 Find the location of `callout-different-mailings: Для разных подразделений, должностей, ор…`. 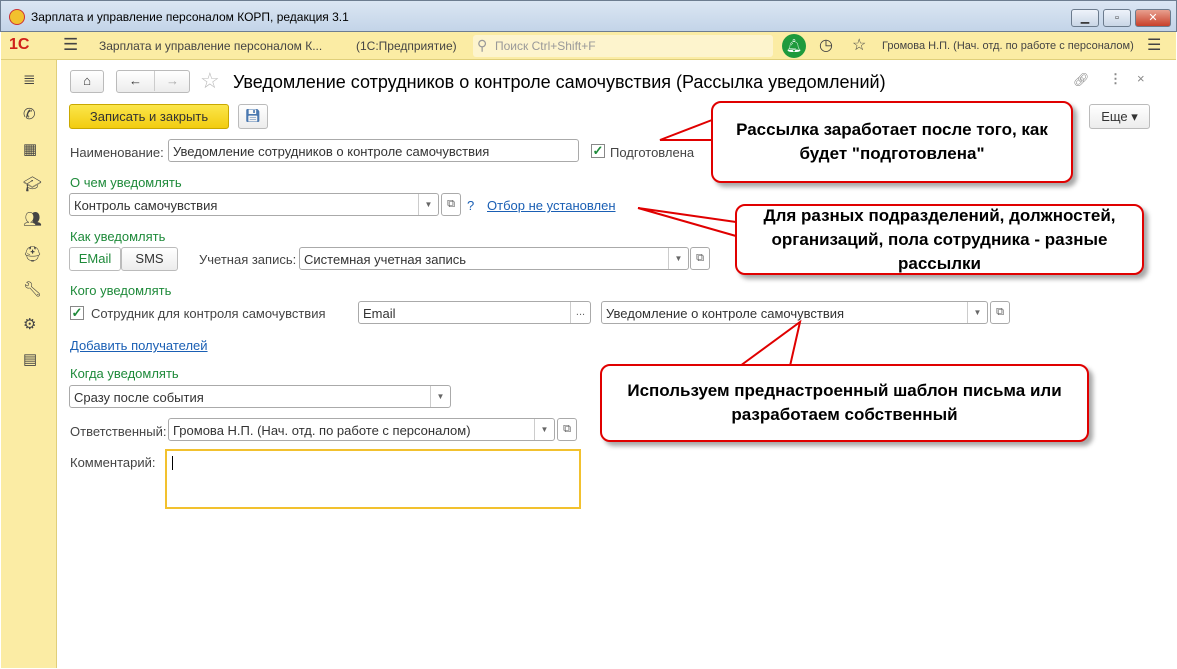

callout-different-mailings: Для разных подразделений, должностей, ор… is located at coordinates (939, 239).